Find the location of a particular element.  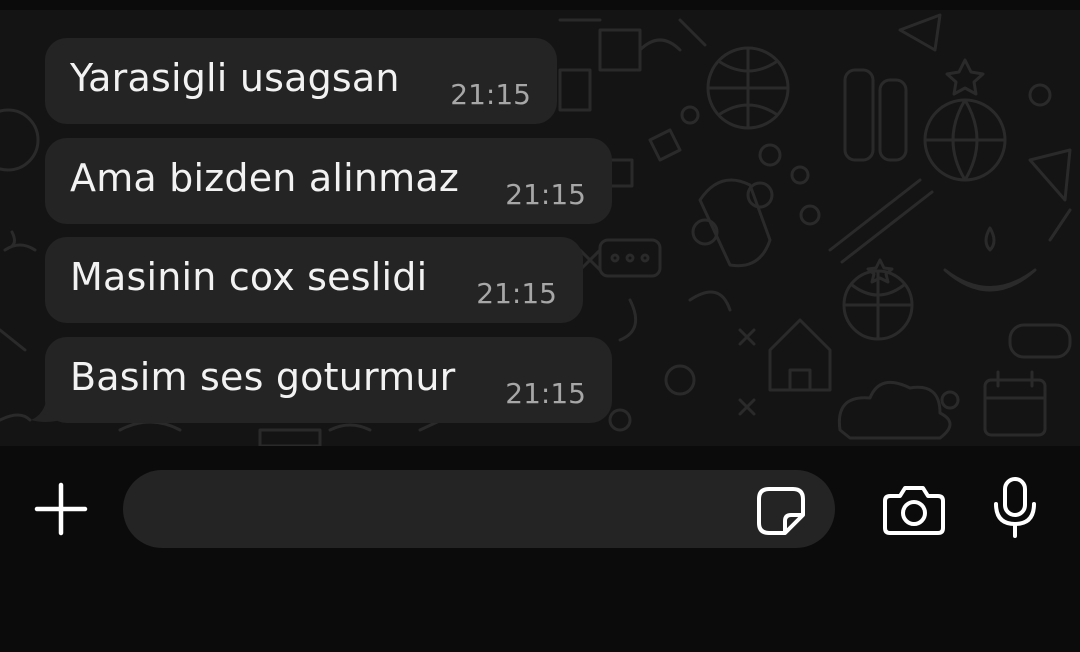

camera-button is located at coordinates (914, 510).